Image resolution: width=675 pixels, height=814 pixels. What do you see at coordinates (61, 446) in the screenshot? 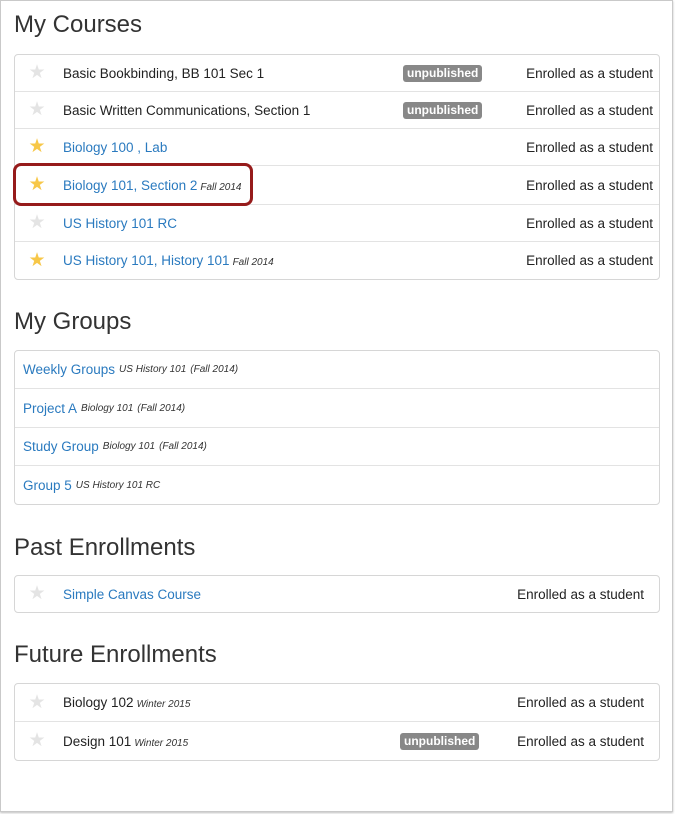
I see `group-link: Study Group` at bounding box center [61, 446].